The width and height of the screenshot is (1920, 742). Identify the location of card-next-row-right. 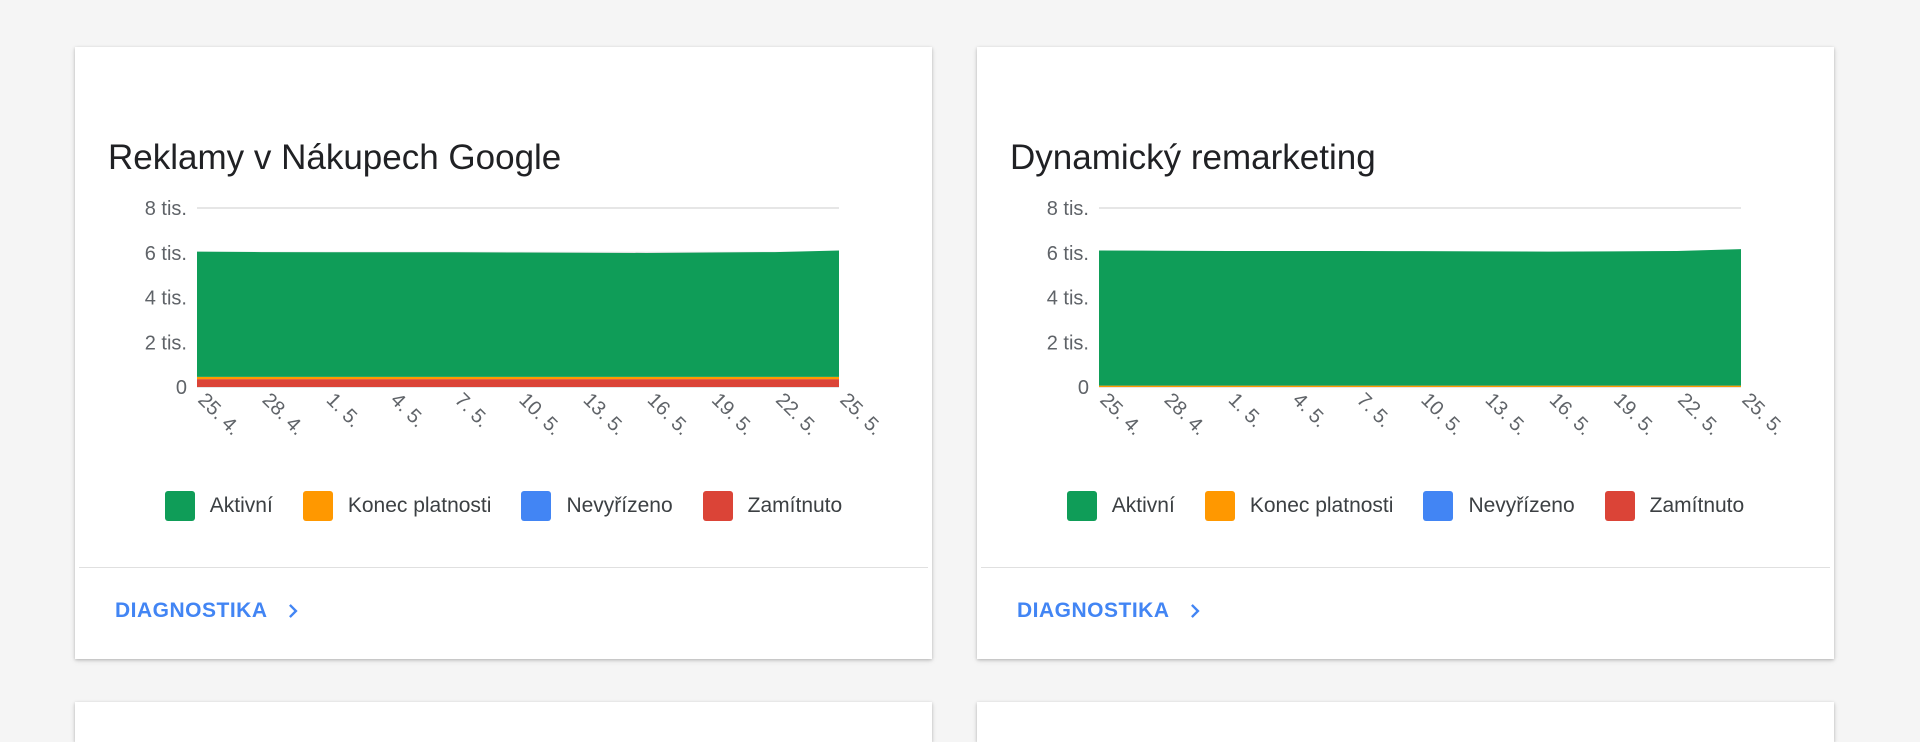
(1405, 722).